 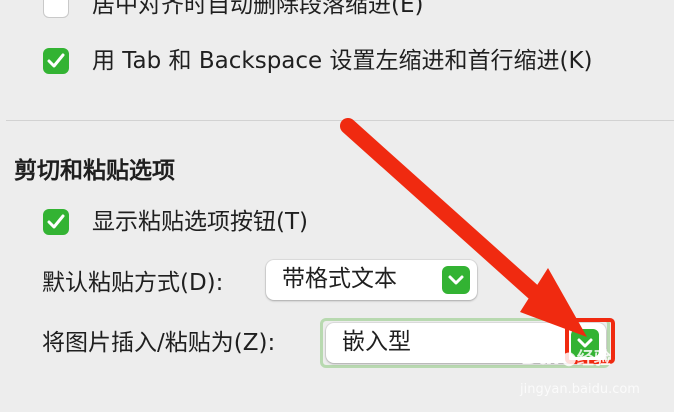 I want to click on watermark-brand-suffix: 经验, so click(x=593, y=359).